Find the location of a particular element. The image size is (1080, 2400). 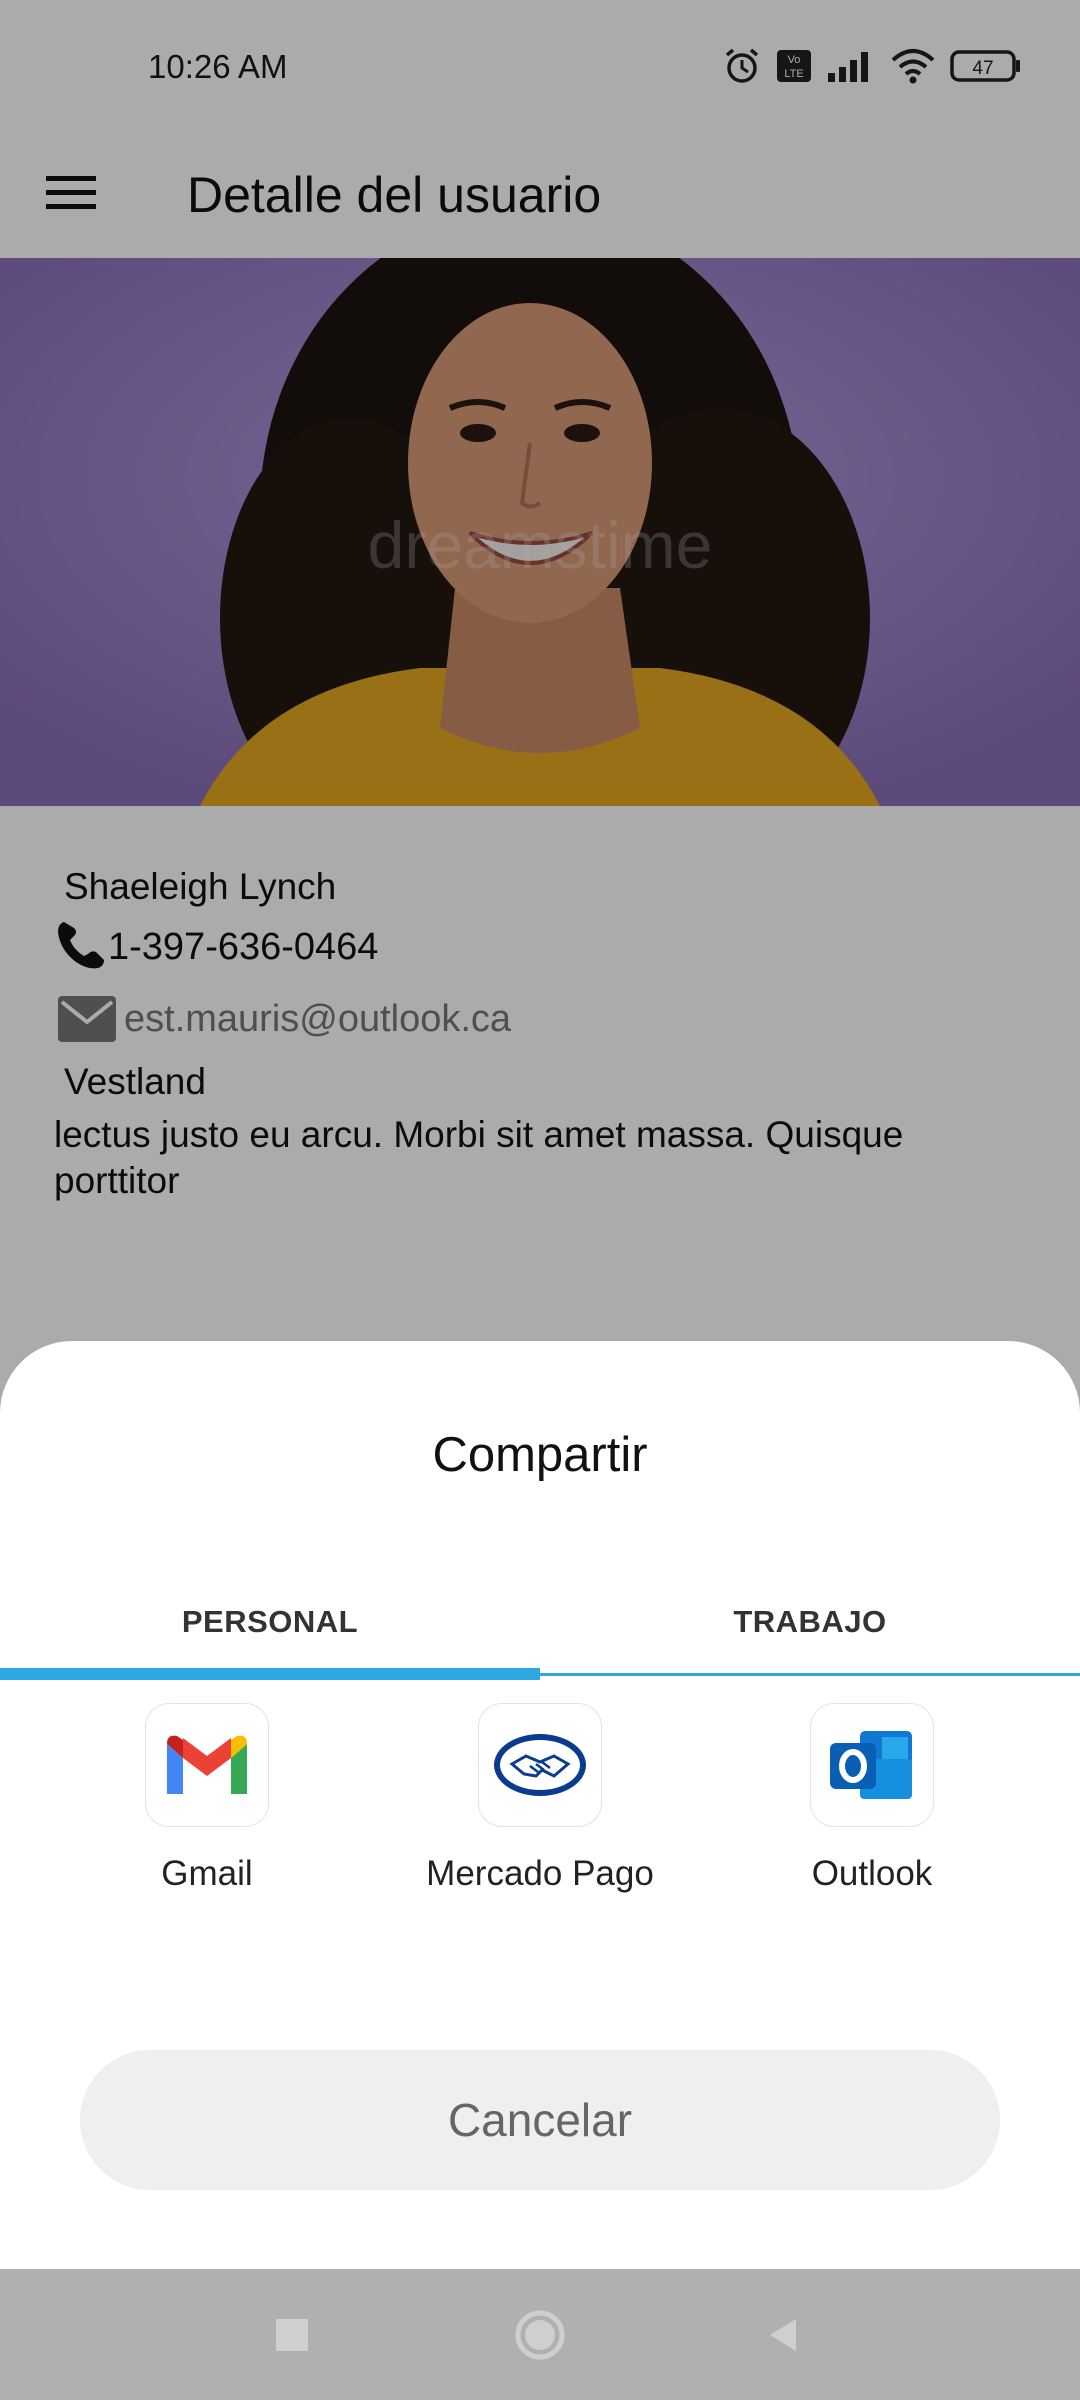

share-app-grid: Gmail Mercado Pago Outlook is located at coordinates (540, 1833).